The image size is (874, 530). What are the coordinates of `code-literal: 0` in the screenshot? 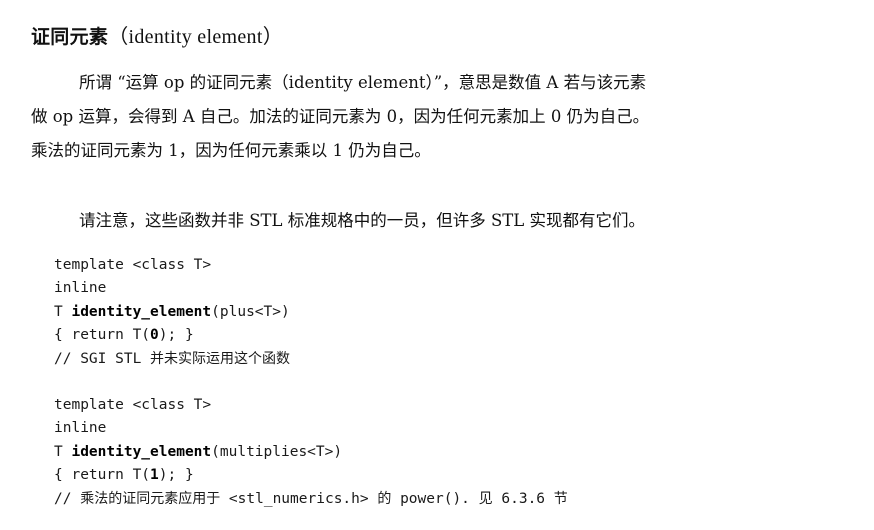 It's located at (154, 335).